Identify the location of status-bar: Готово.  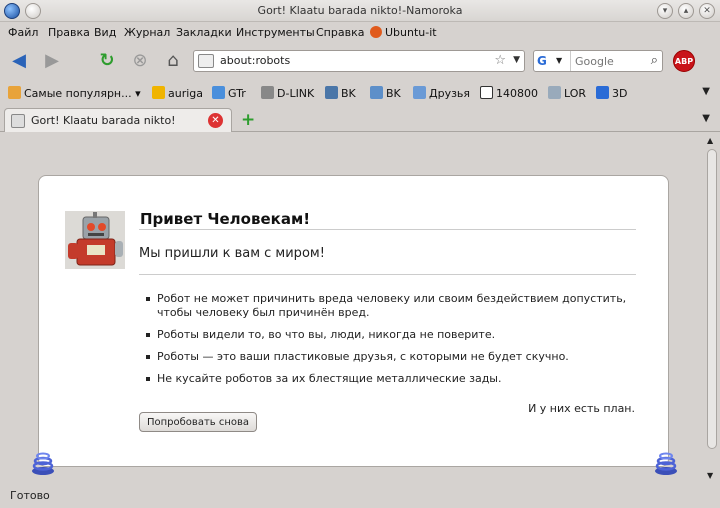
(360, 496).